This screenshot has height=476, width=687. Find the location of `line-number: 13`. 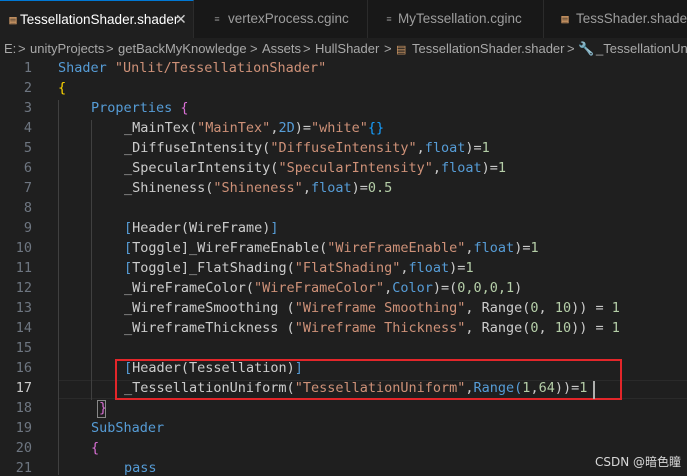

line-number: 13 is located at coordinates (23, 308).